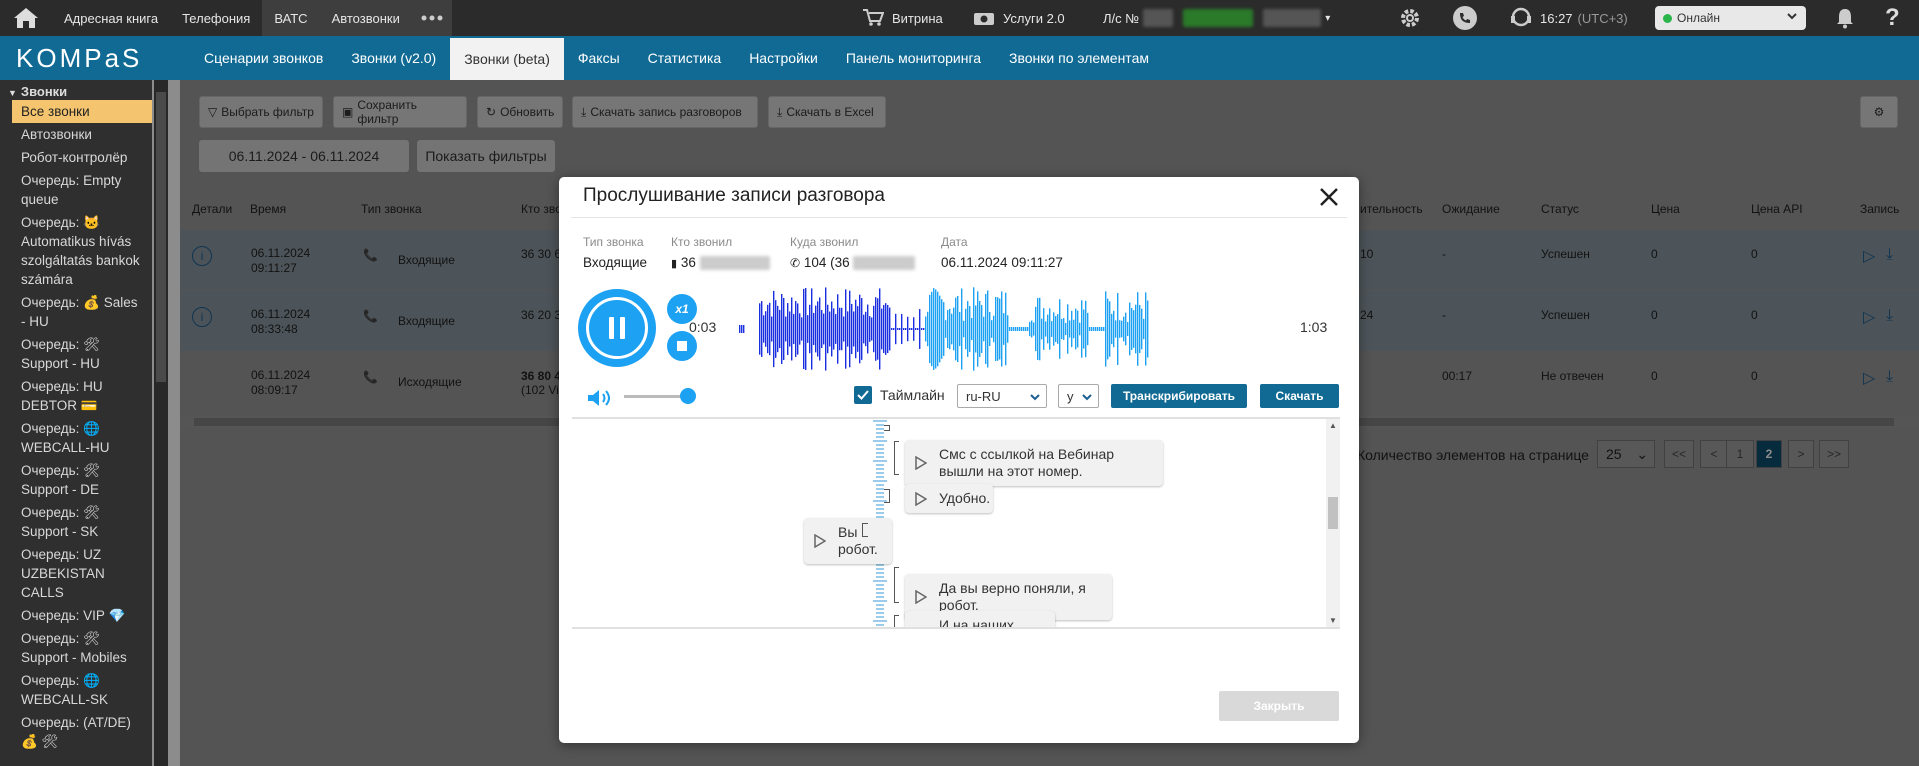 The image size is (1919, 766). I want to click on sidebar-item-queue-empty: Очередь: Empty queue, so click(76, 190).